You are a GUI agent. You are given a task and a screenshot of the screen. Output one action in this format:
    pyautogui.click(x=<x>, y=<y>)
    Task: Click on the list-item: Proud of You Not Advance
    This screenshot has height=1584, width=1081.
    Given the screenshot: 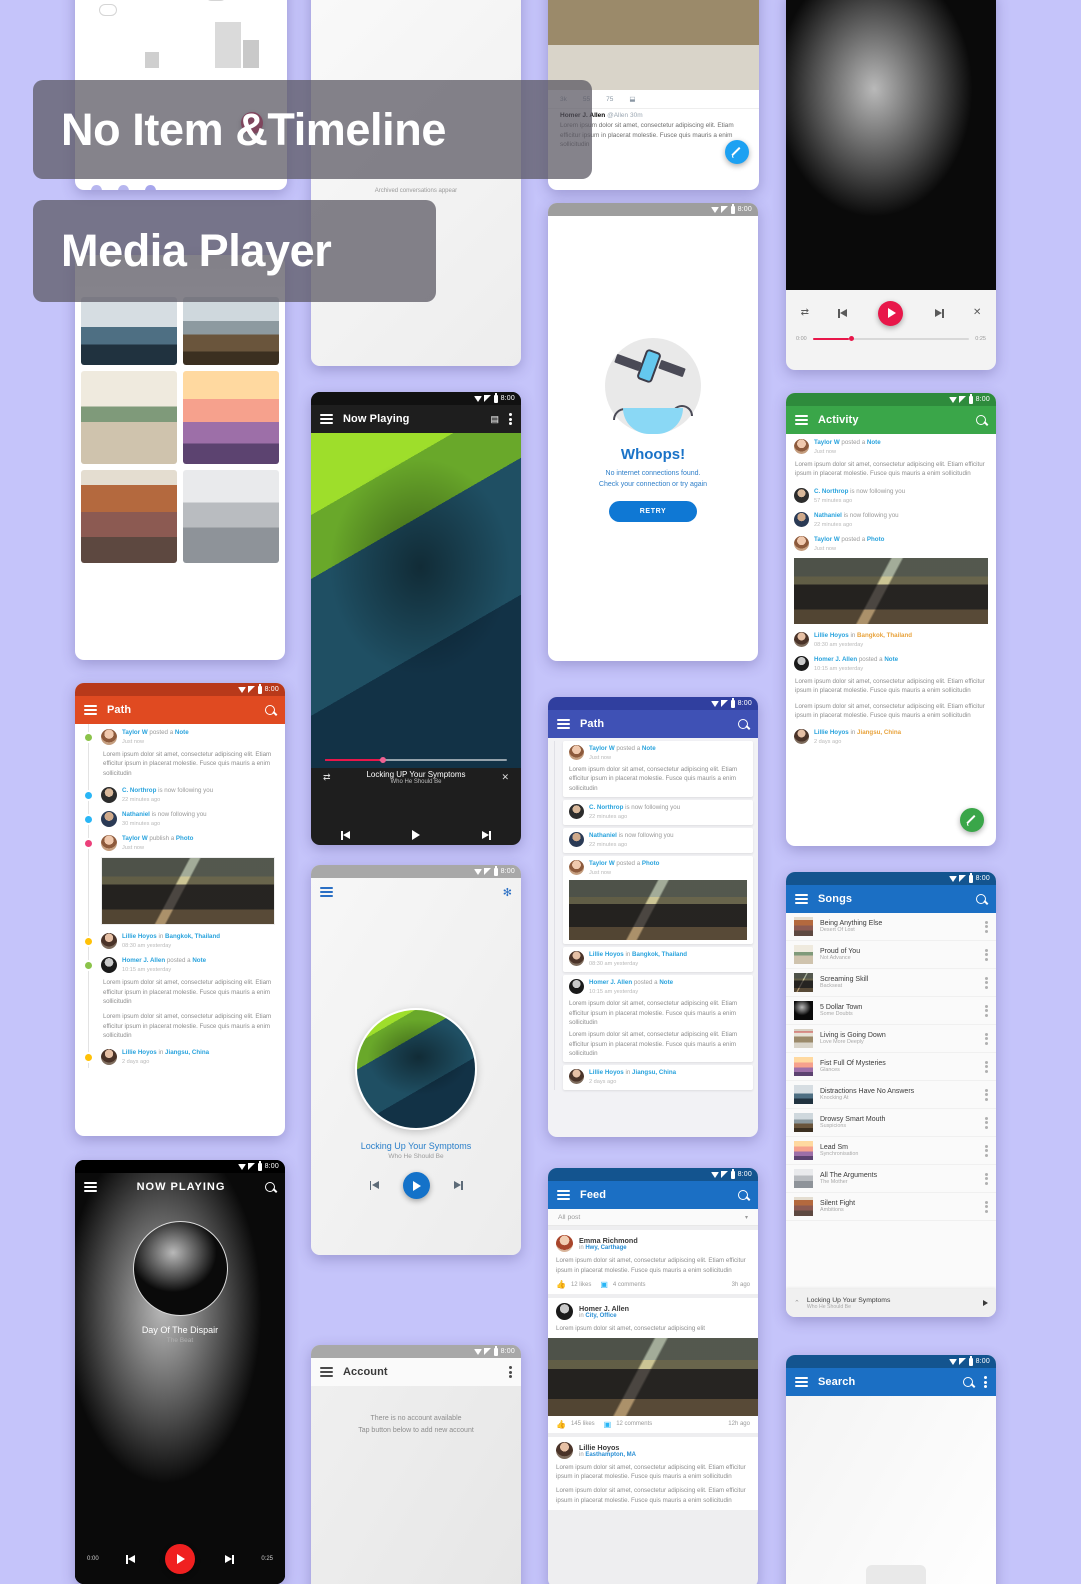 What is the action you would take?
    pyautogui.click(x=891, y=955)
    